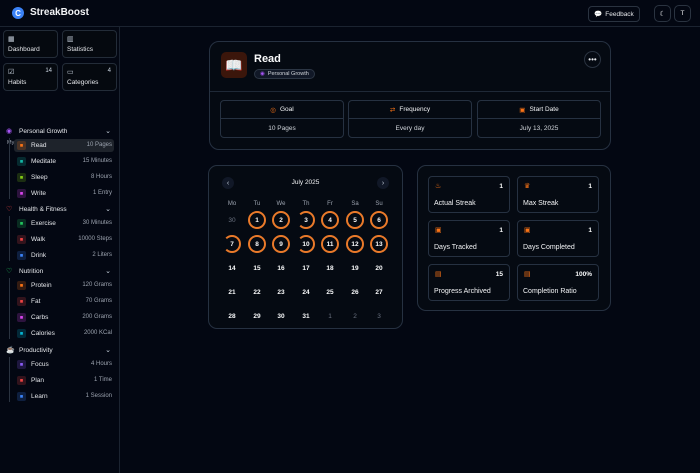  I want to click on habit-item-name: Write, so click(39, 193).